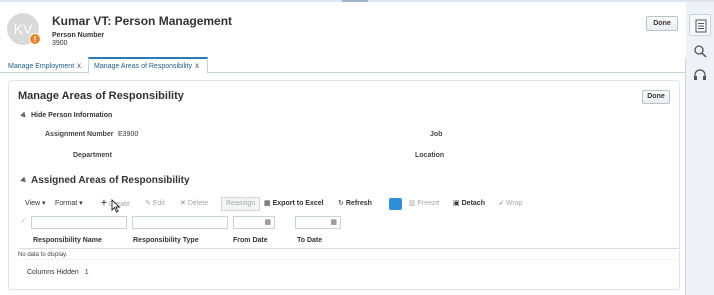  I want to click on person-number-label: Person Number, so click(78, 35).